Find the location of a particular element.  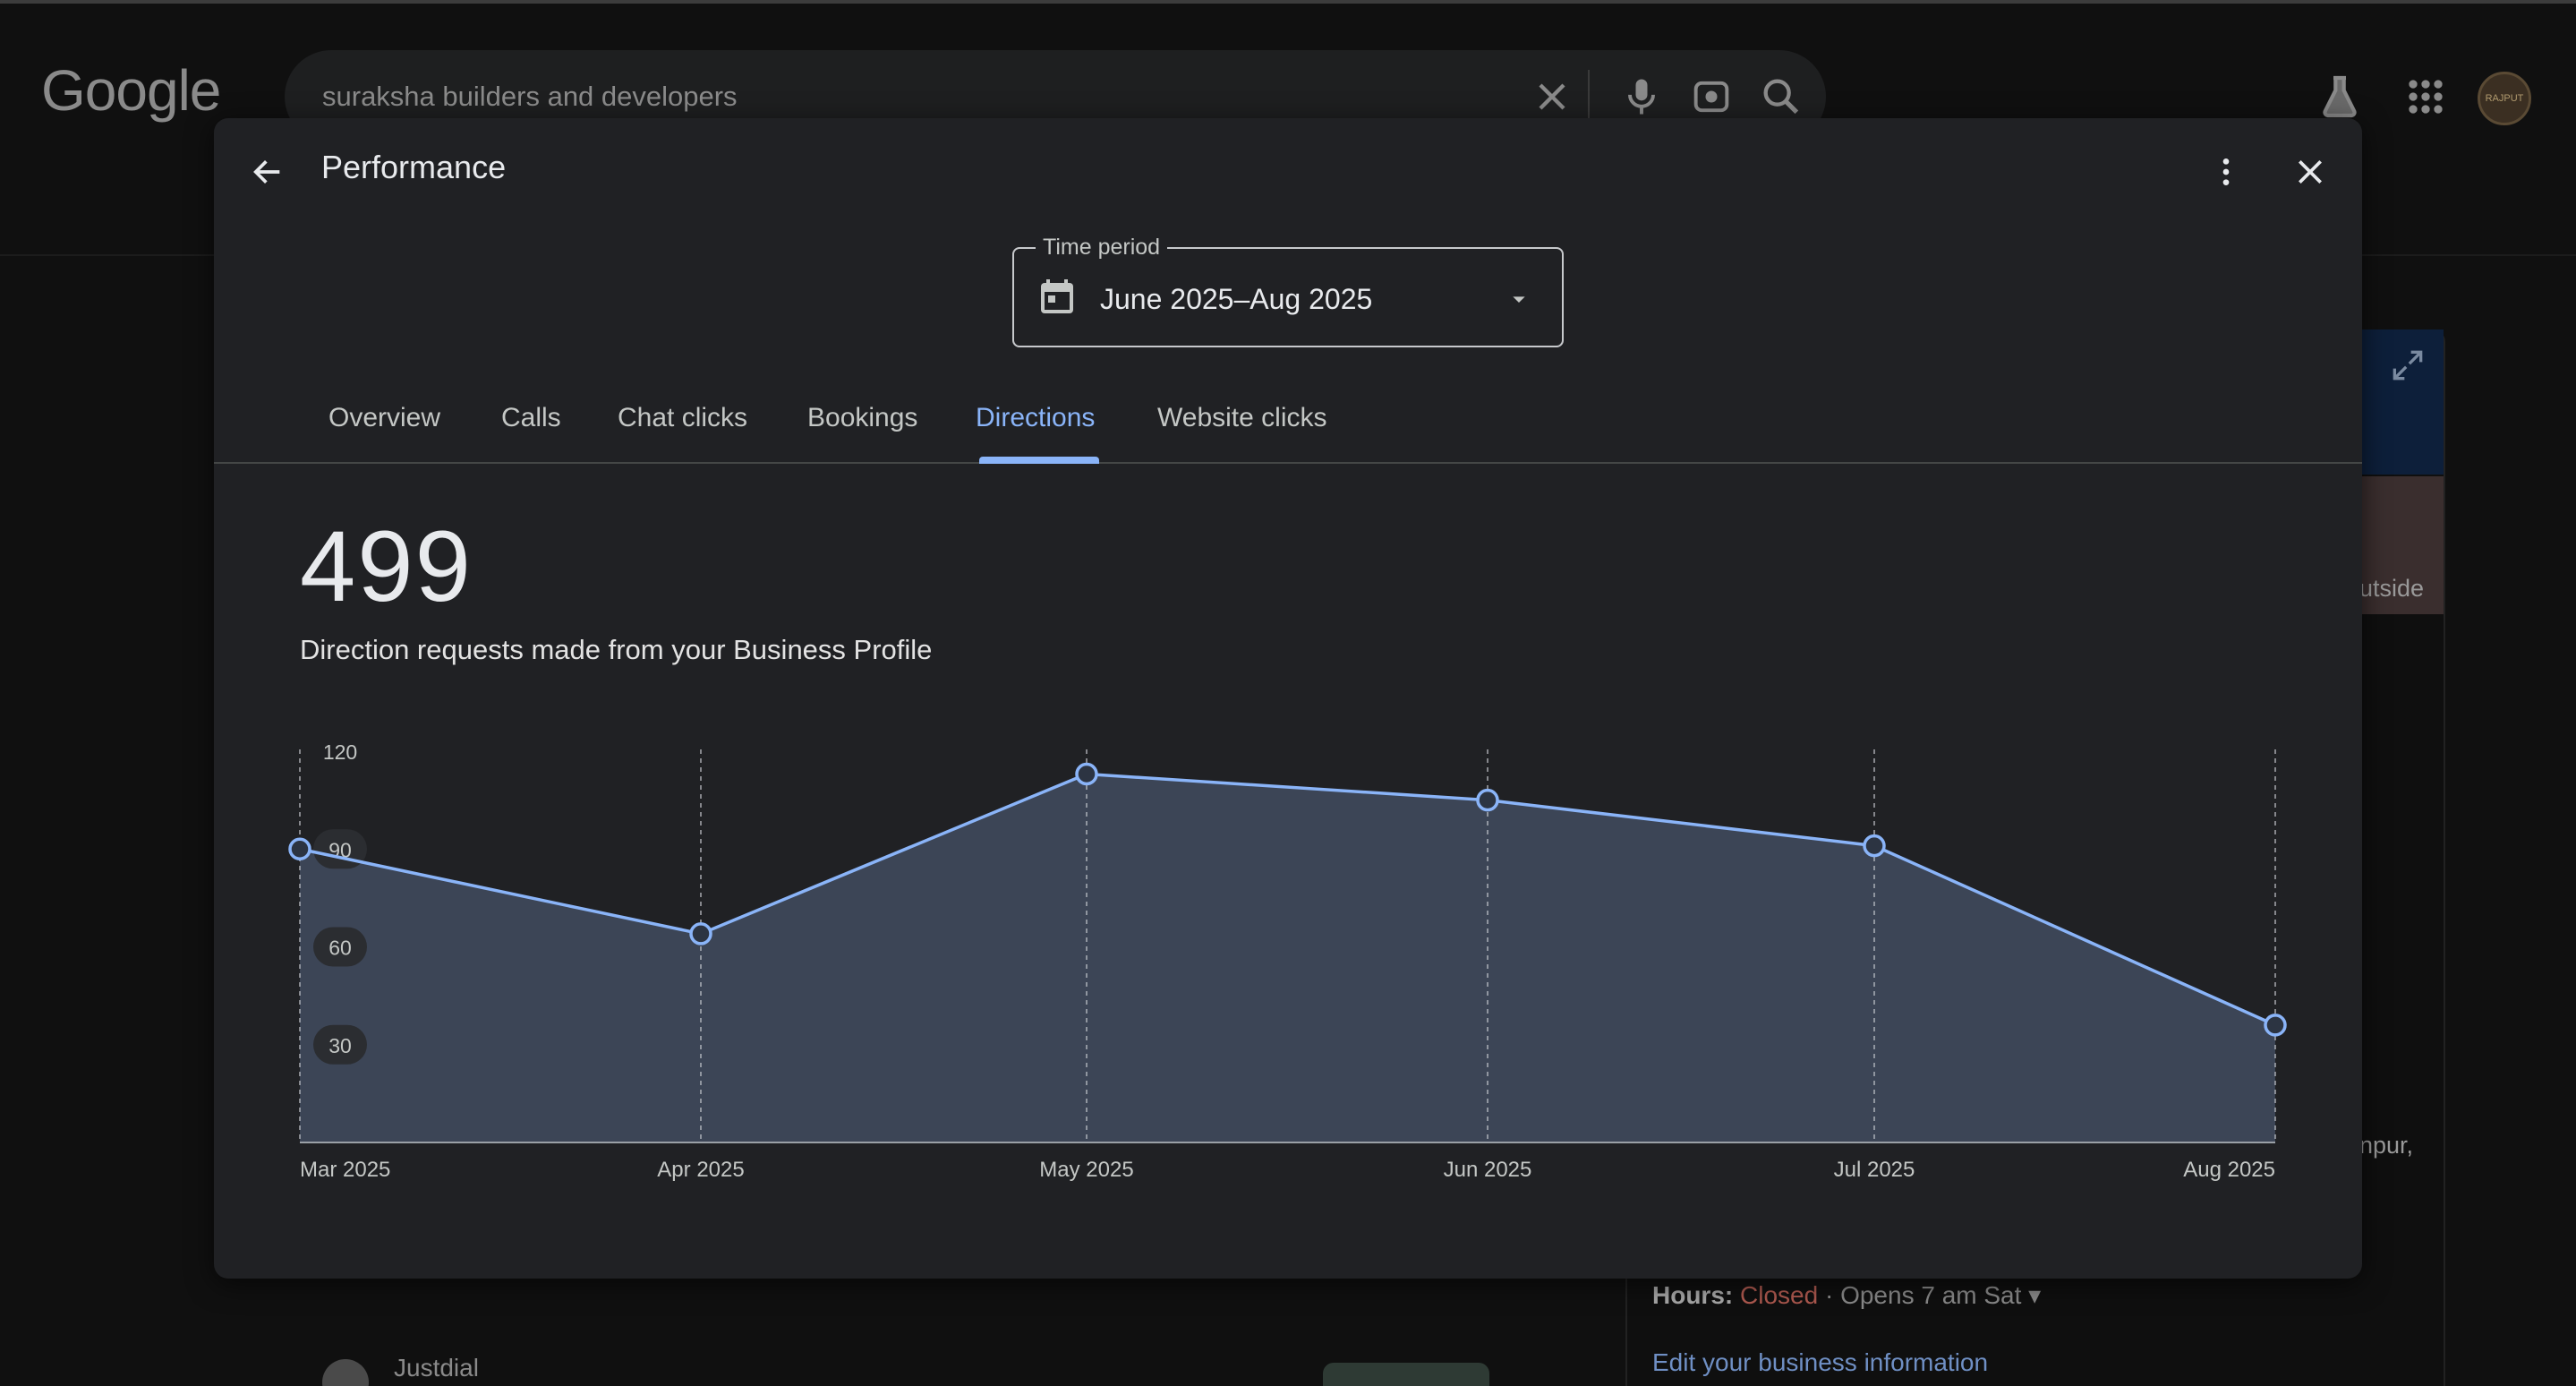

business-hours: Hours: Closed · Opens 7 am Sat ▾ is located at coordinates (1846, 1295).